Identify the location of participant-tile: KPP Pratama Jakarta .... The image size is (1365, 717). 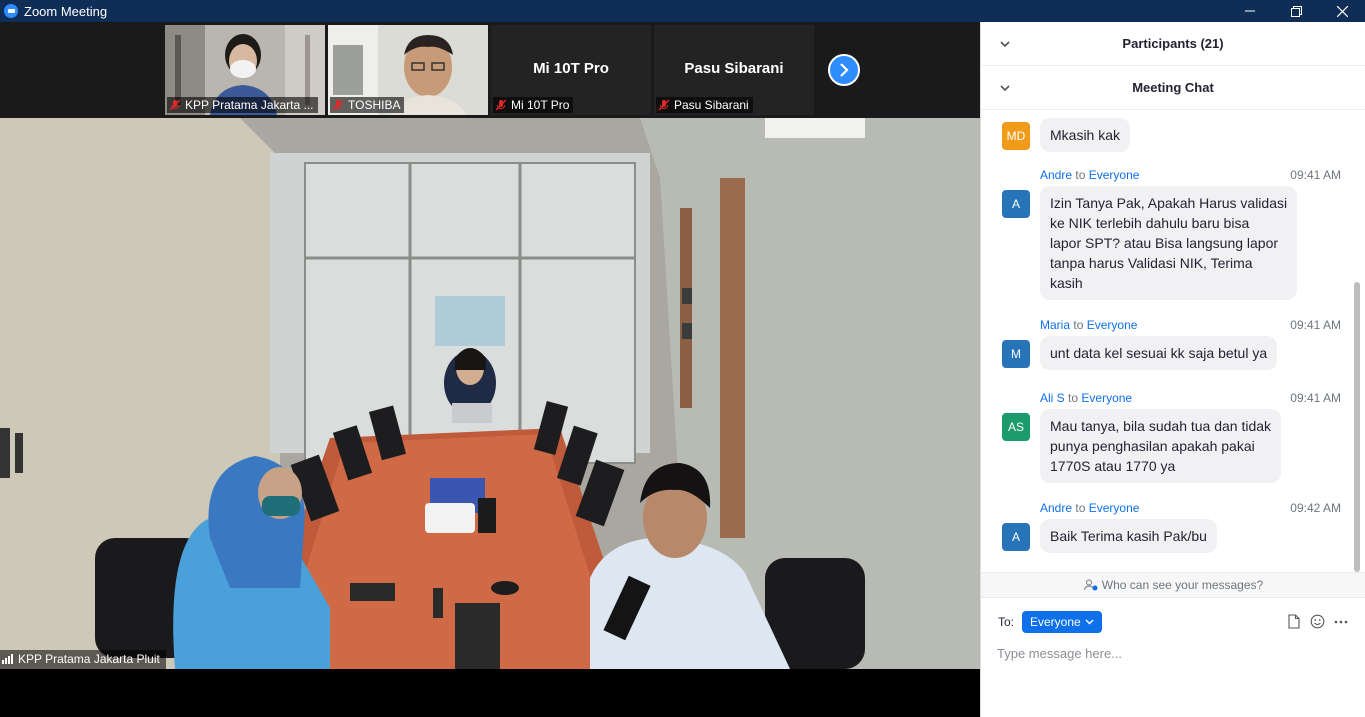
(245, 70).